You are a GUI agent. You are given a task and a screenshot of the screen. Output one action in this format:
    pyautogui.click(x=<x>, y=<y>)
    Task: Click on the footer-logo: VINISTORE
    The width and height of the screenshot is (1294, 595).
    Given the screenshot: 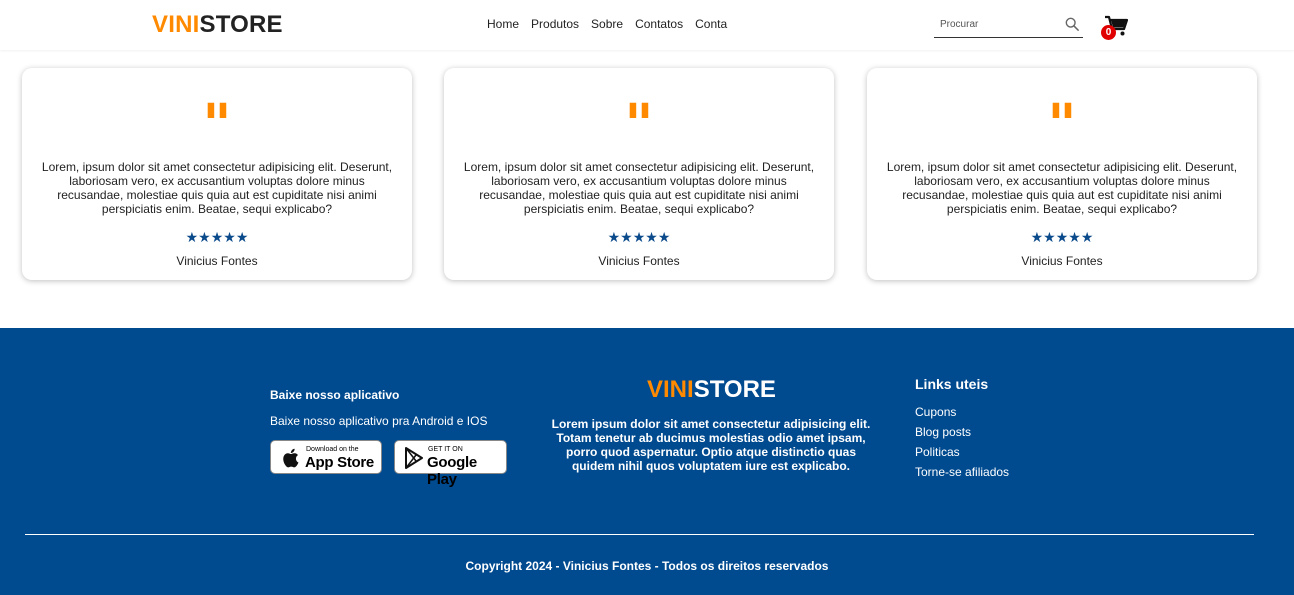 What is the action you would take?
    pyautogui.click(x=711, y=390)
    